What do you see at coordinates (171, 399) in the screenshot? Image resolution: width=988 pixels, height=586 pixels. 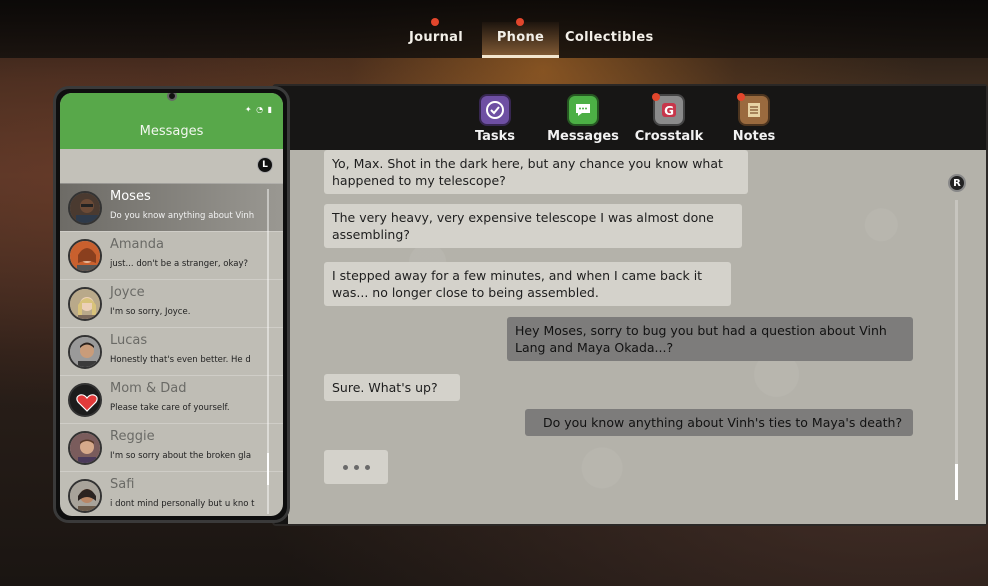 I see `contact-mom-dad: Mom & Dad Please take care of yourself.` at bounding box center [171, 399].